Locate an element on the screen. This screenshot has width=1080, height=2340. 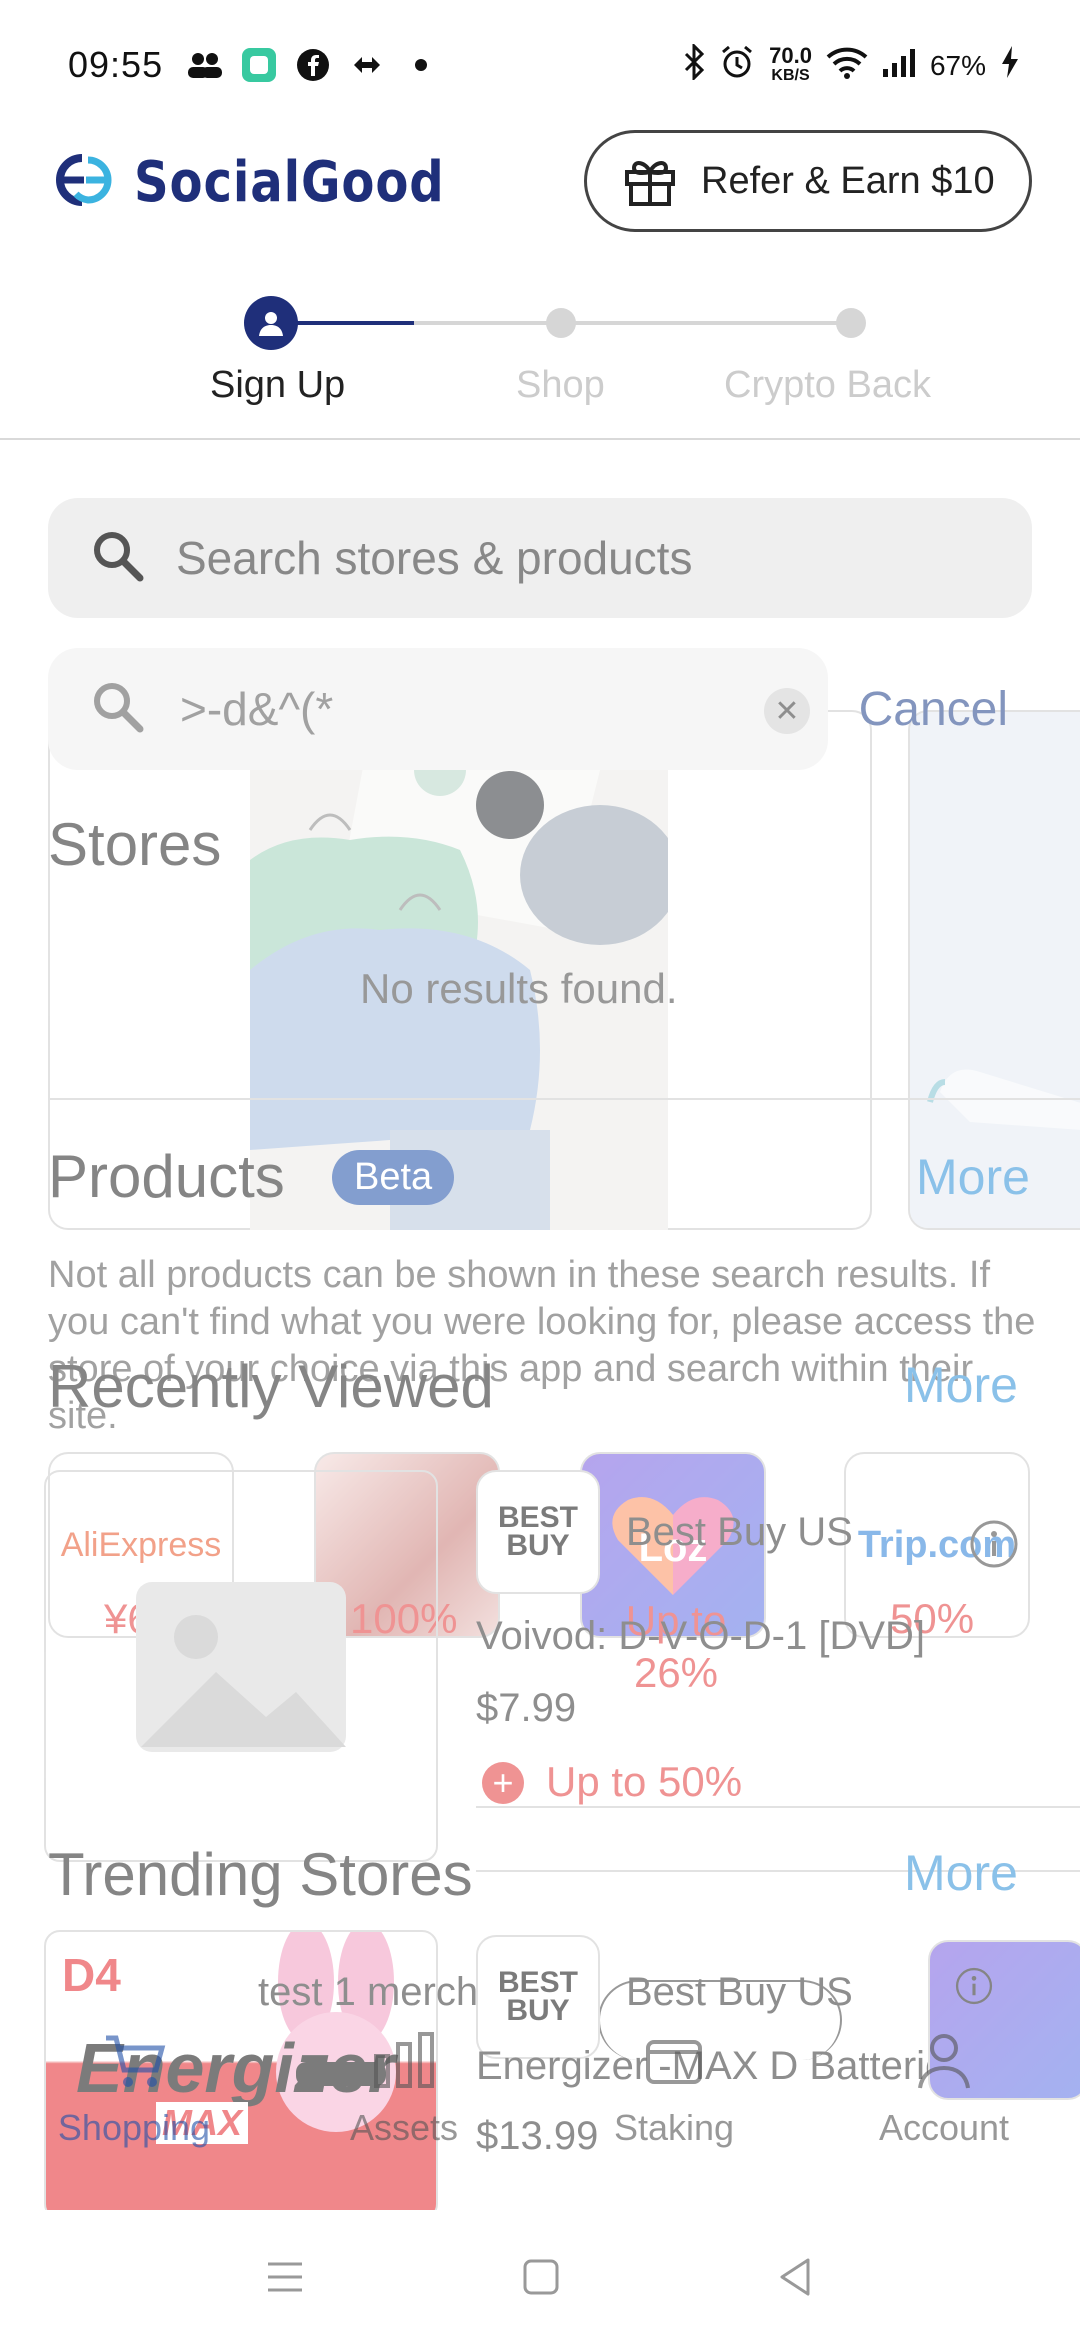
people-icon is located at coordinates (205, 65).